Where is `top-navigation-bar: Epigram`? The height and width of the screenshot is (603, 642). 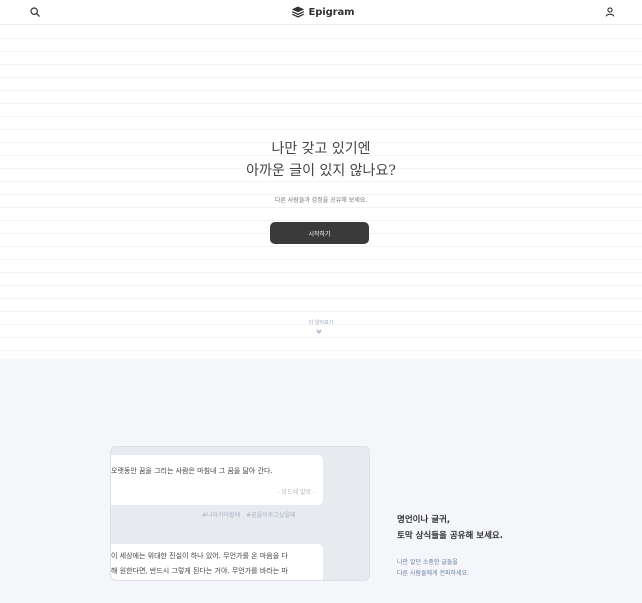 top-navigation-bar: Epigram is located at coordinates (321, 12).